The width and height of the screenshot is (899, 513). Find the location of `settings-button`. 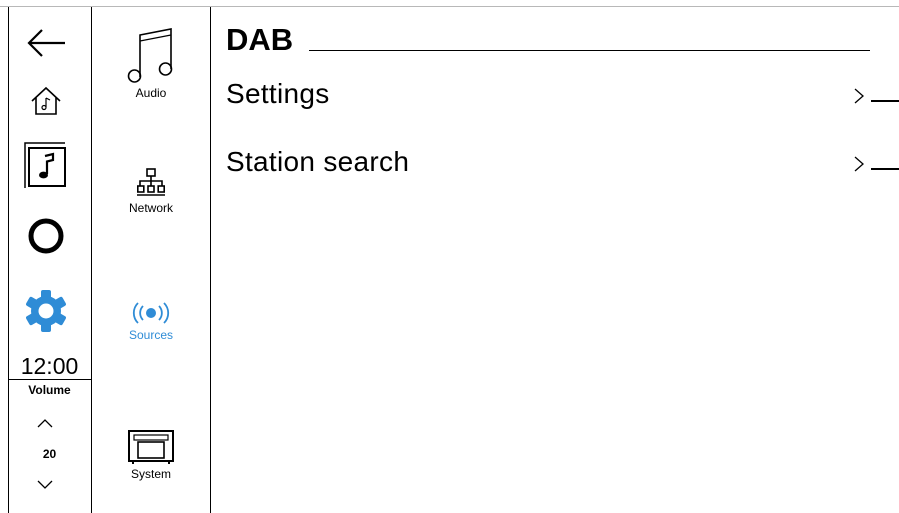

settings-button is located at coordinates (45, 311).